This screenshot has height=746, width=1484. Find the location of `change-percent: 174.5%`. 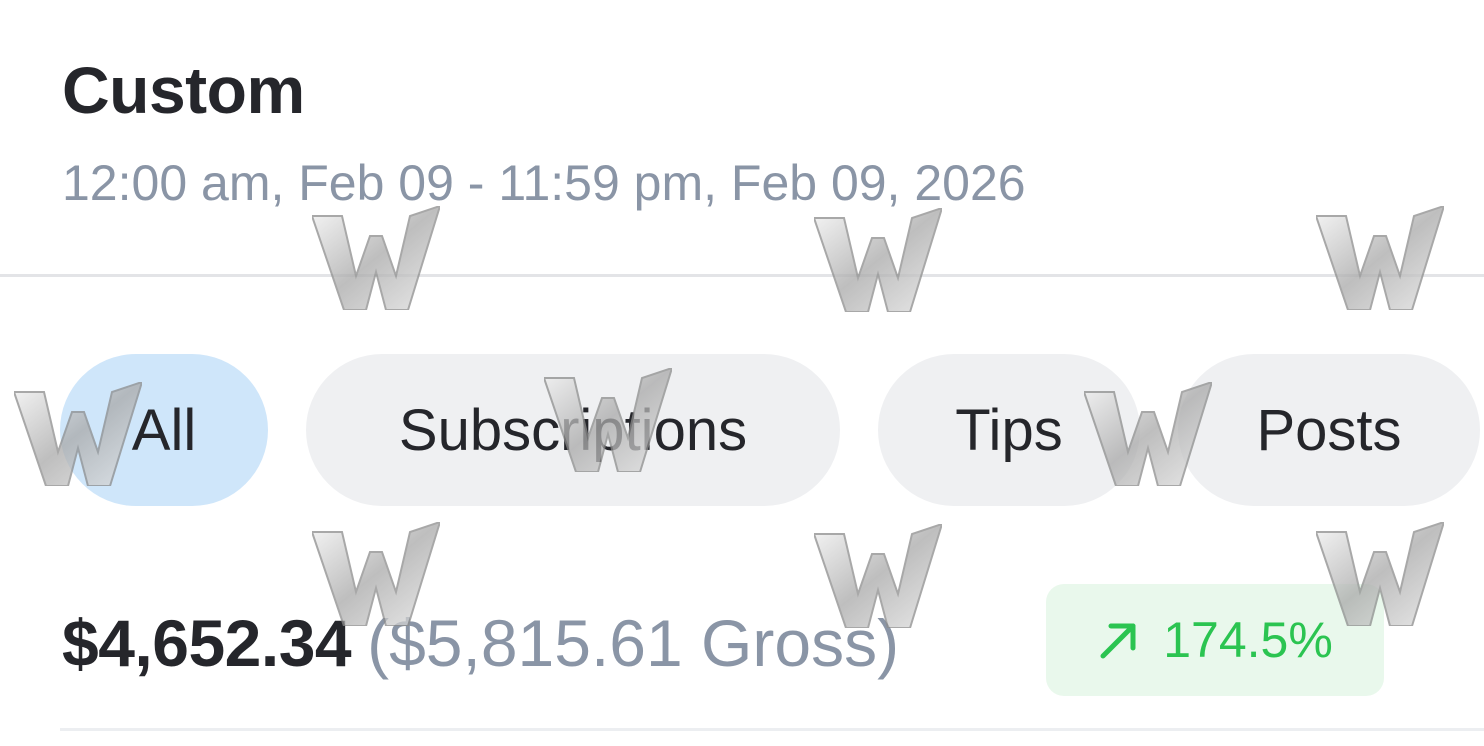

change-percent: 174.5% is located at coordinates (1248, 640).